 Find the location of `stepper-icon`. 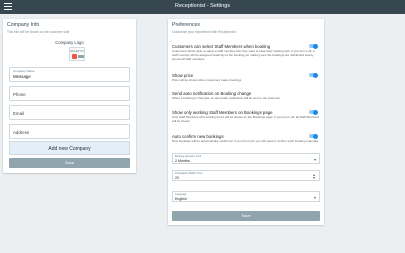

stepper-icon is located at coordinates (314, 176).